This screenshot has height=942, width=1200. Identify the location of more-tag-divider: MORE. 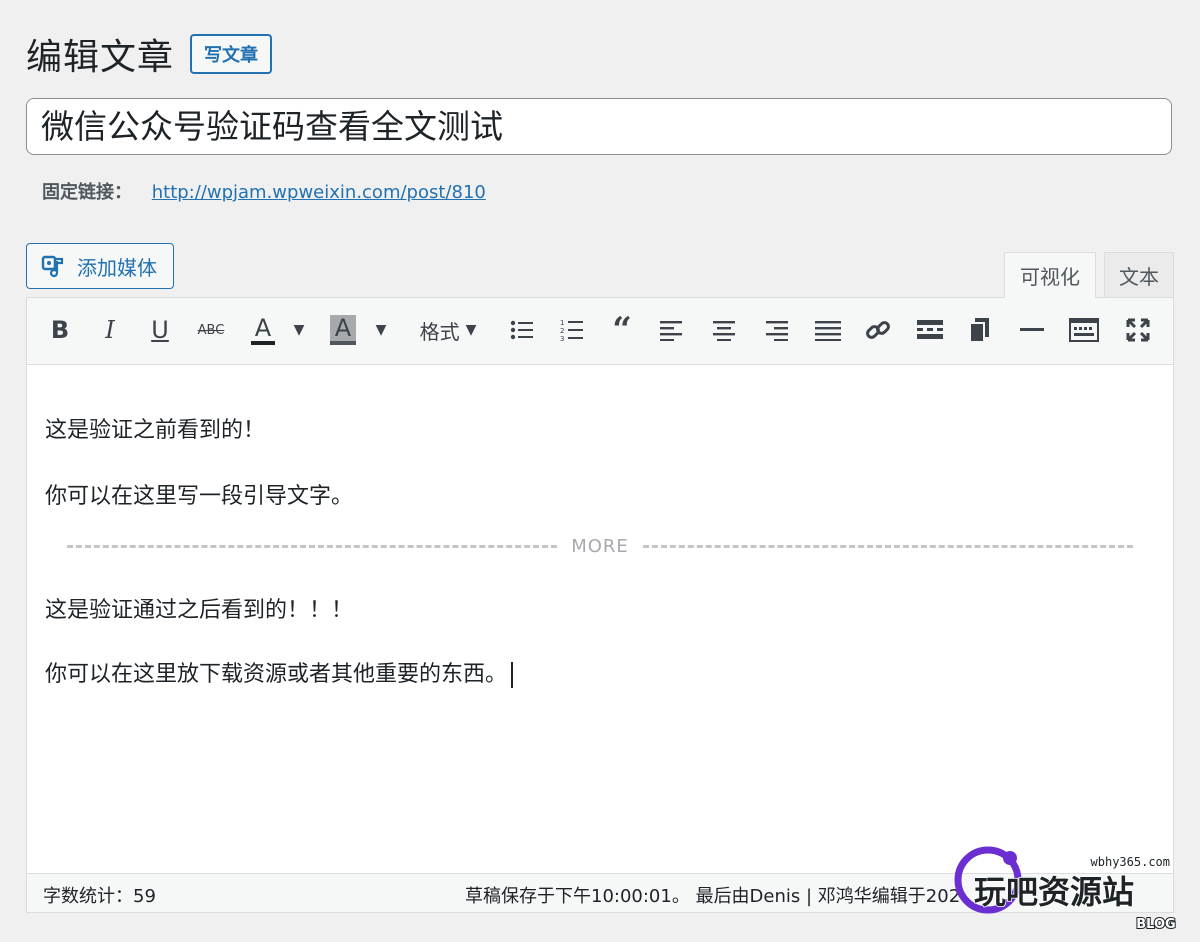
(600, 546).